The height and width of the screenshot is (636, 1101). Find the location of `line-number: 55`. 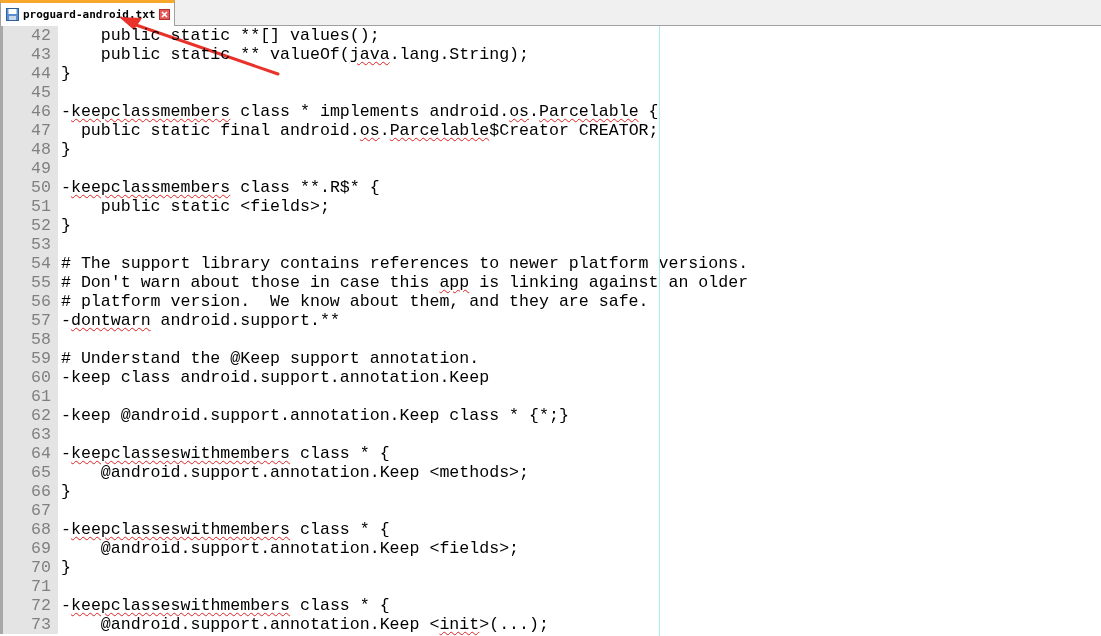

line-number: 55 is located at coordinates (29, 282).